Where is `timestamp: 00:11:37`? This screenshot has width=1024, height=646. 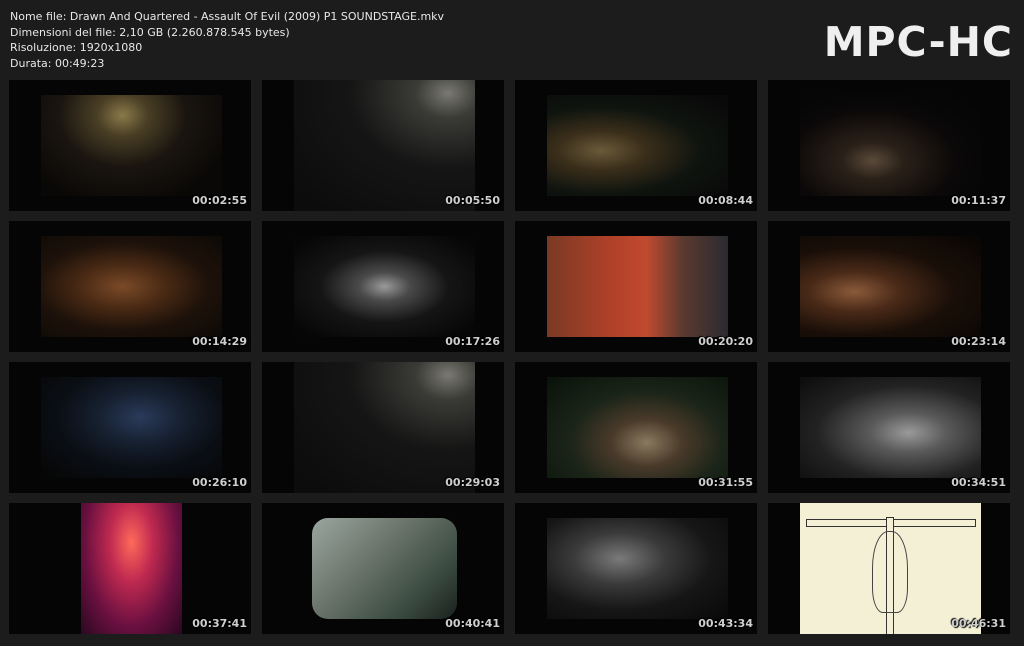 timestamp: 00:11:37 is located at coordinates (978, 200).